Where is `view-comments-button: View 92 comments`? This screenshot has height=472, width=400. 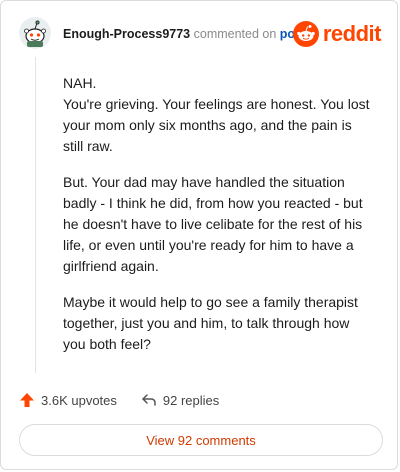
view-comments-button: View 92 comments is located at coordinates (201, 440).